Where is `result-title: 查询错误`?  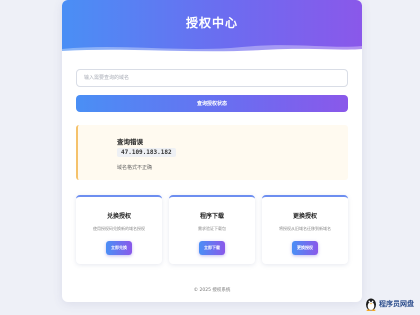 result-title: 查询错误 is located at coordinates (130, 142).